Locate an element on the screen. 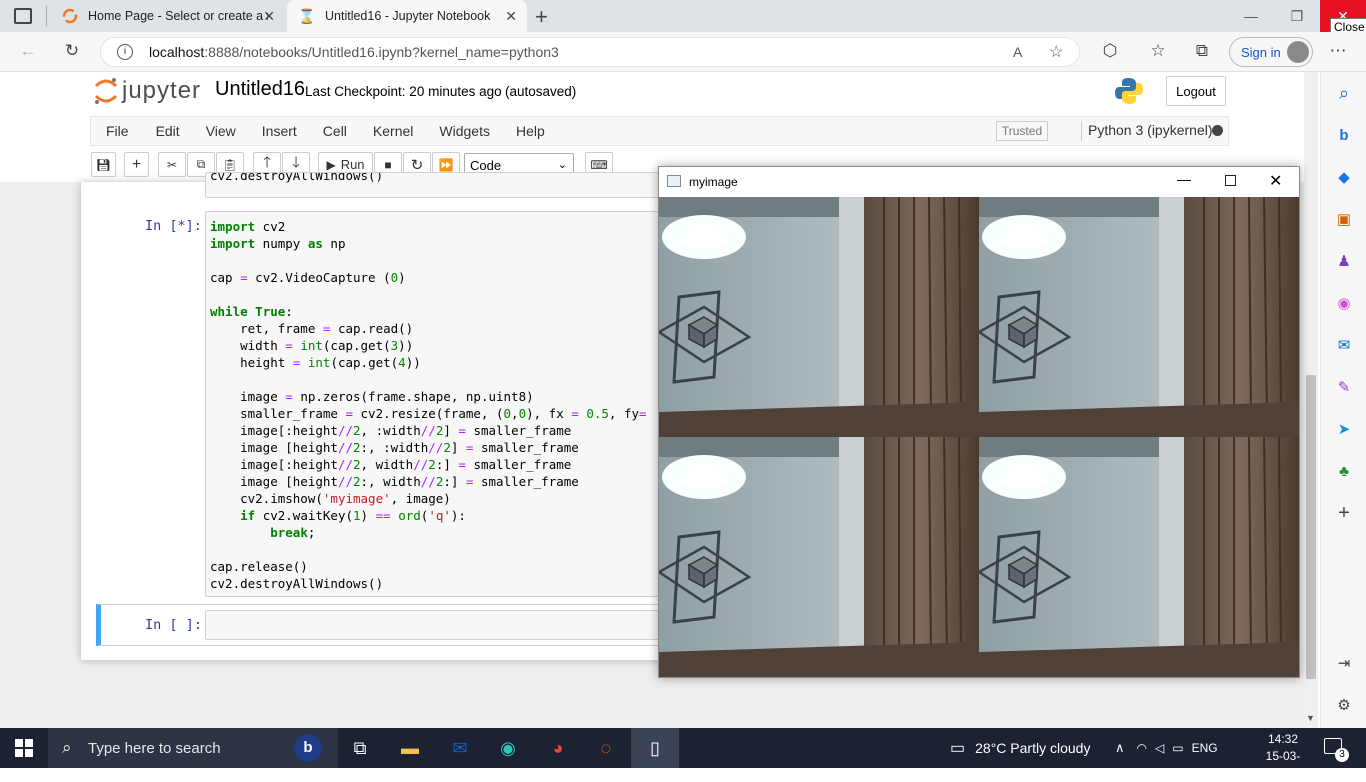 This screenshot has height=782, width=1366. windows-start-icon is located at coordinates (24, 748).